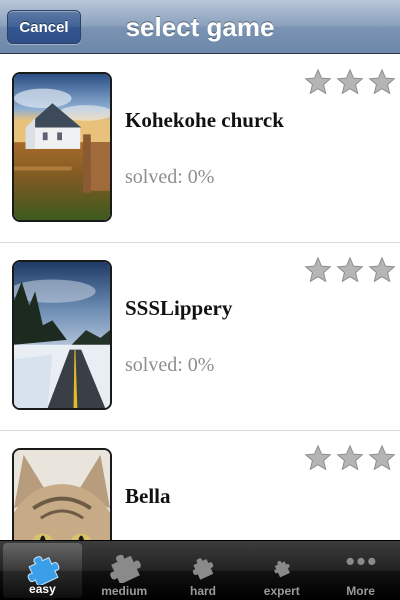 The height and width of the screenshot is (600, 400). What do you see at coordinates (62, 147) in the screenshot?
I see `game-thumbnail-church` at bounding box center [62, 147].